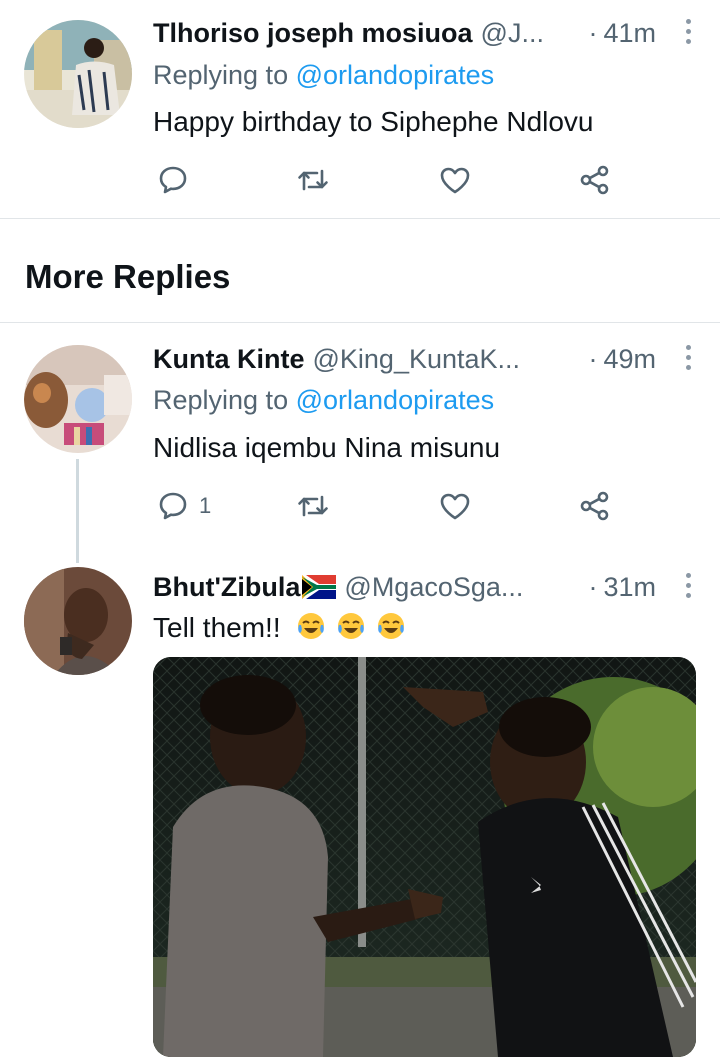 The width and height of the screenshot is (720, 1060). Describe the element at coordinates (229, 359) in the screenshot. I see `display-name: Kunta Kinte` at that location.